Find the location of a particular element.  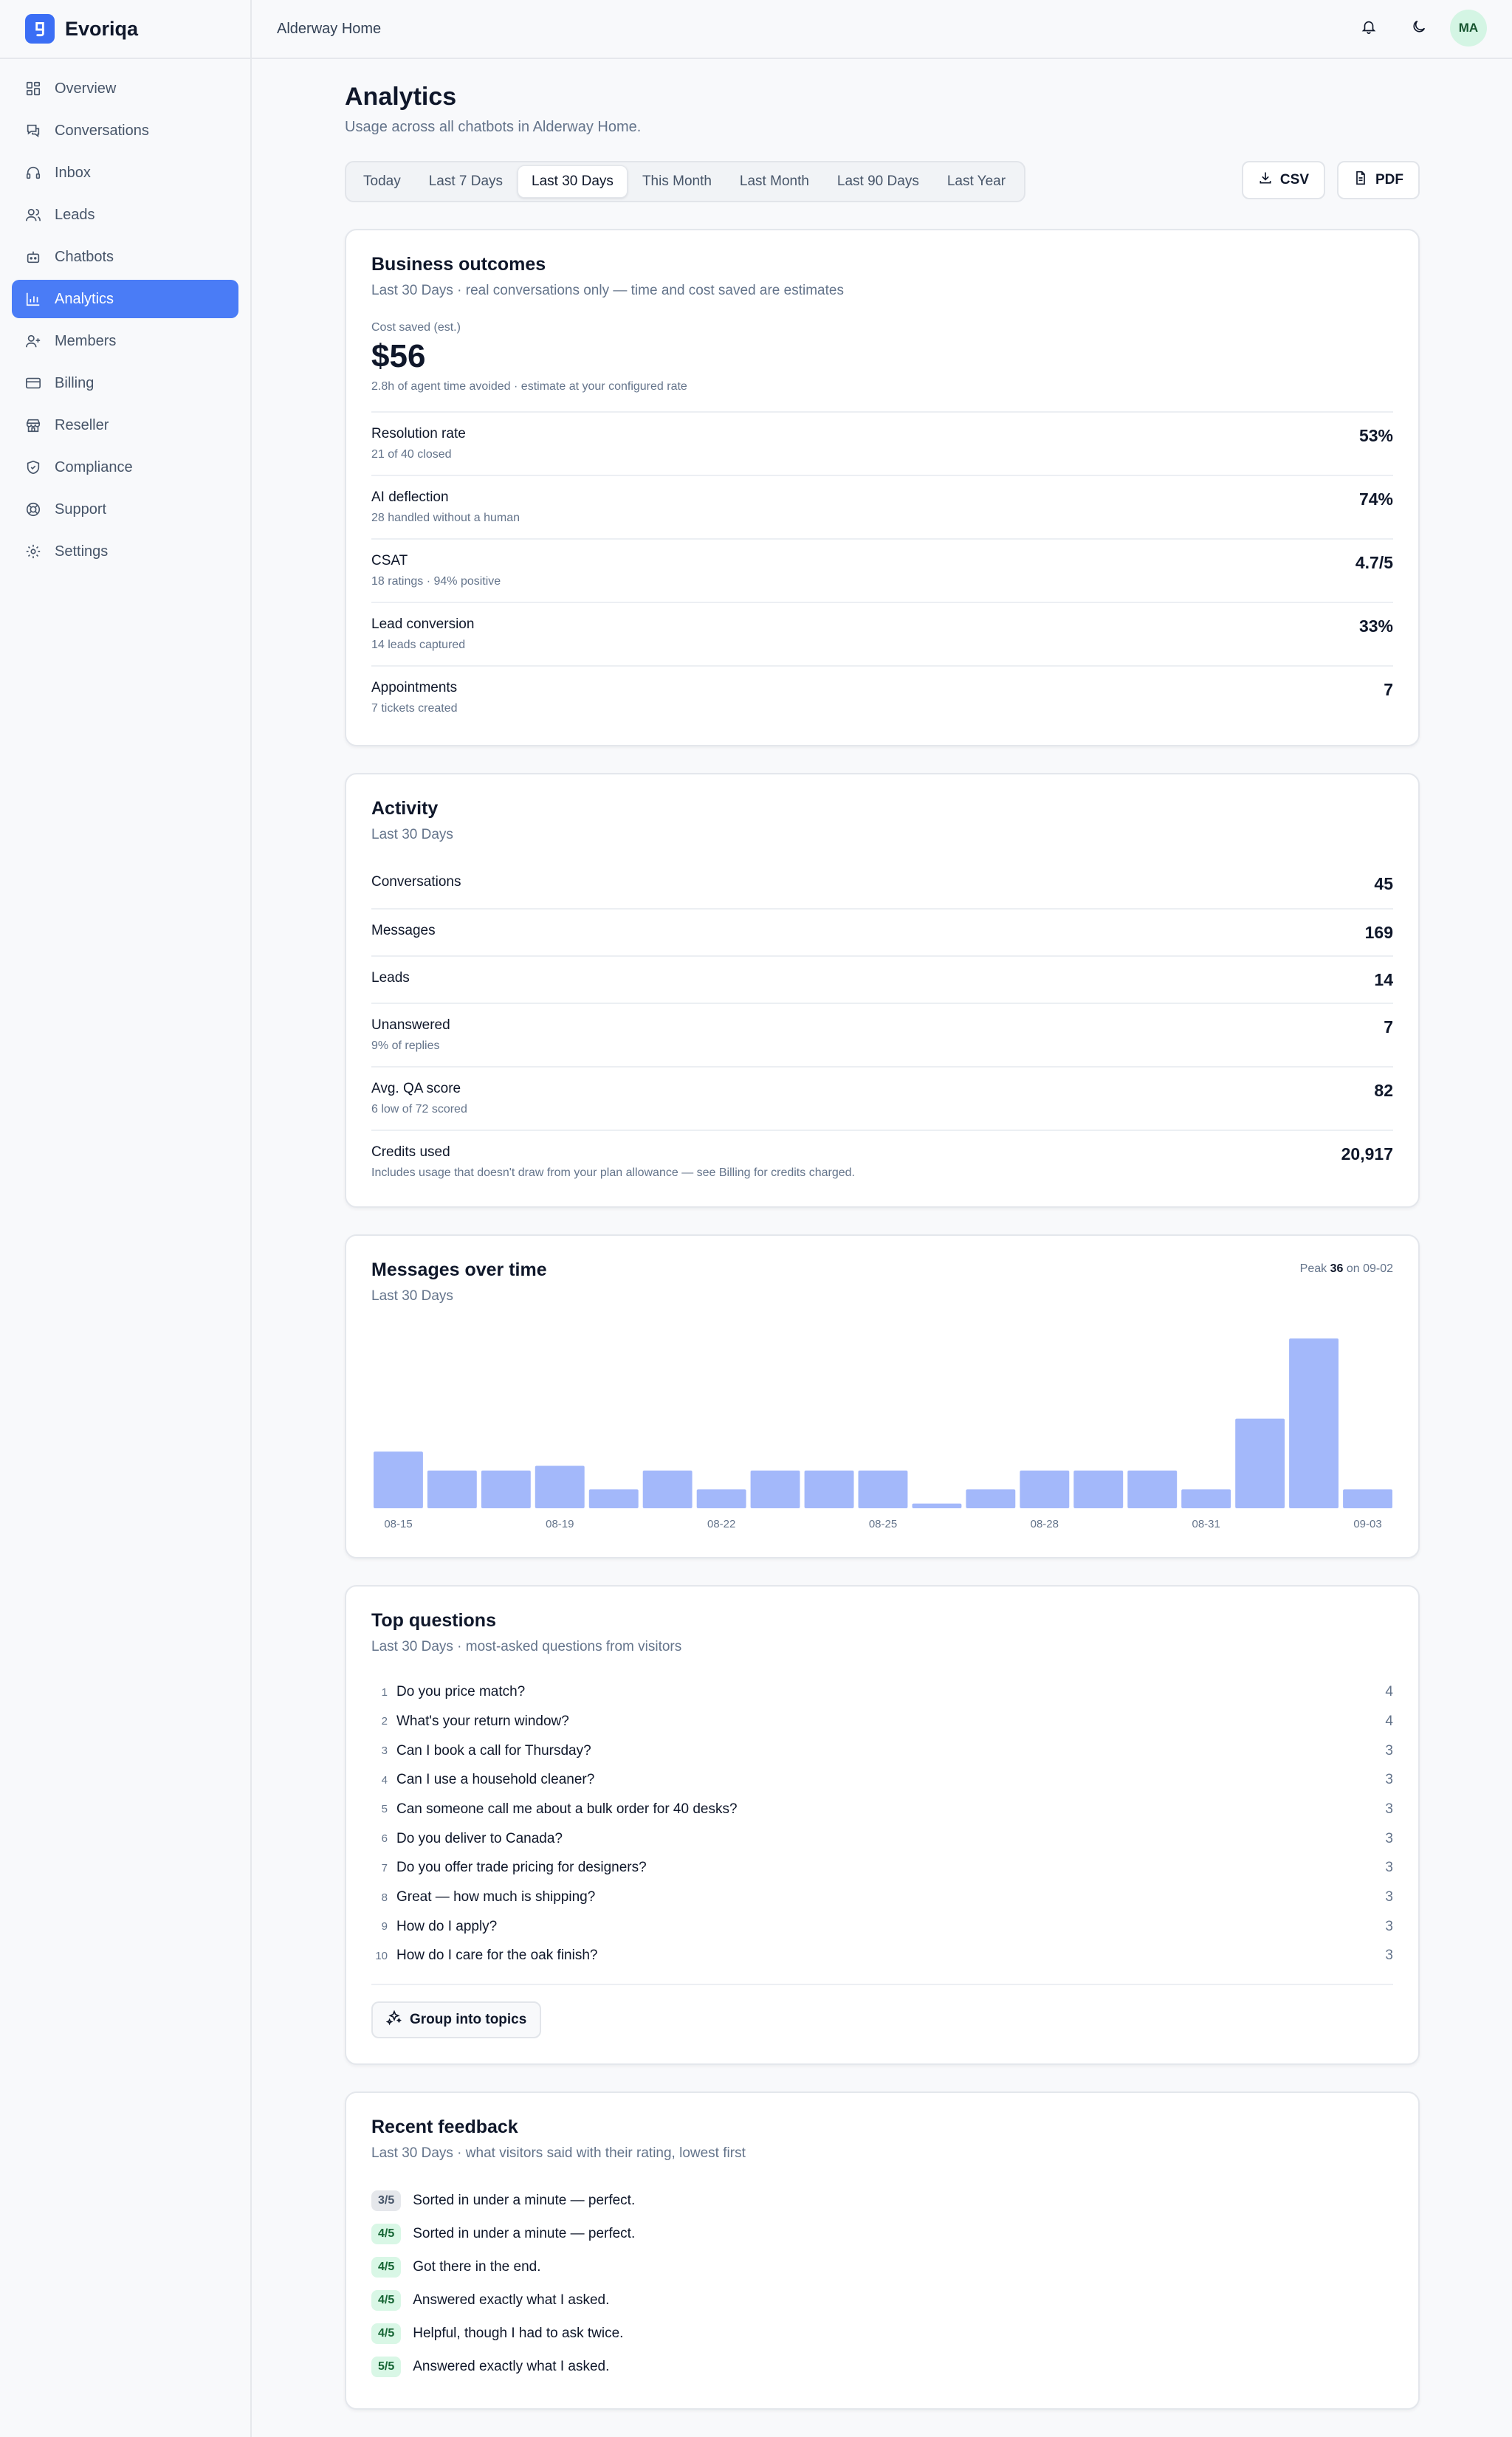

list-item: 9 How do I apply? 3 is located at coordinates (882, 1927).